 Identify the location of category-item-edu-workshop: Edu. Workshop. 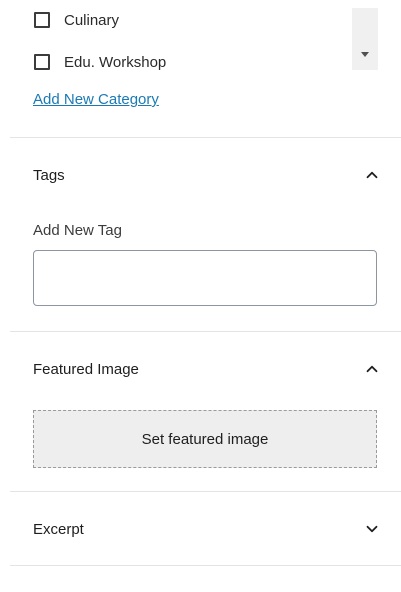
(100, 62).